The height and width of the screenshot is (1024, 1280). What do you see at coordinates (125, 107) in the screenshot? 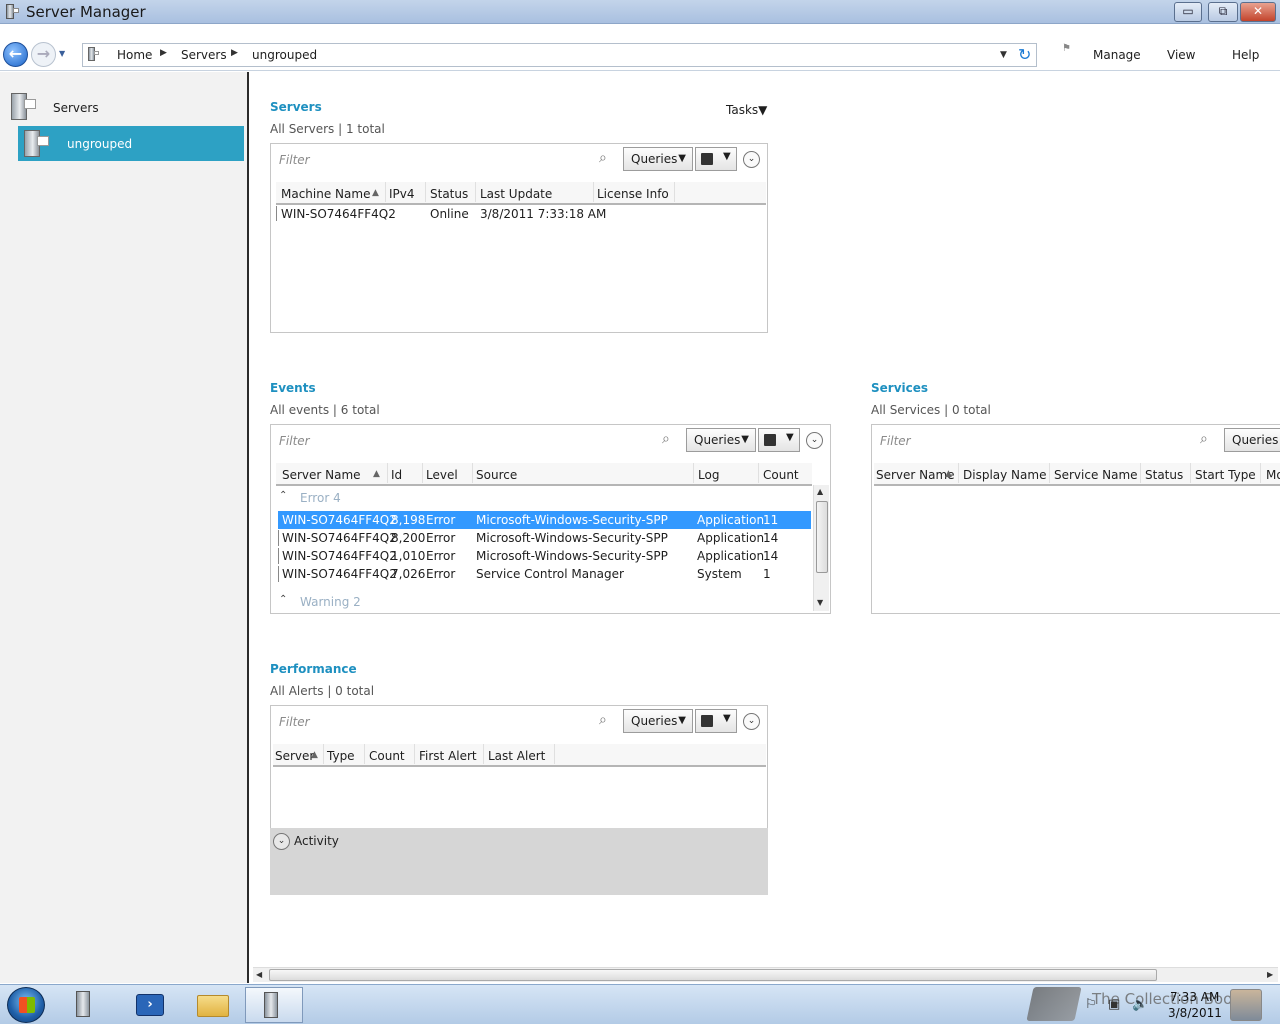
I see `sidebar-item-servers: Servers` at bounding box center [125, 107].